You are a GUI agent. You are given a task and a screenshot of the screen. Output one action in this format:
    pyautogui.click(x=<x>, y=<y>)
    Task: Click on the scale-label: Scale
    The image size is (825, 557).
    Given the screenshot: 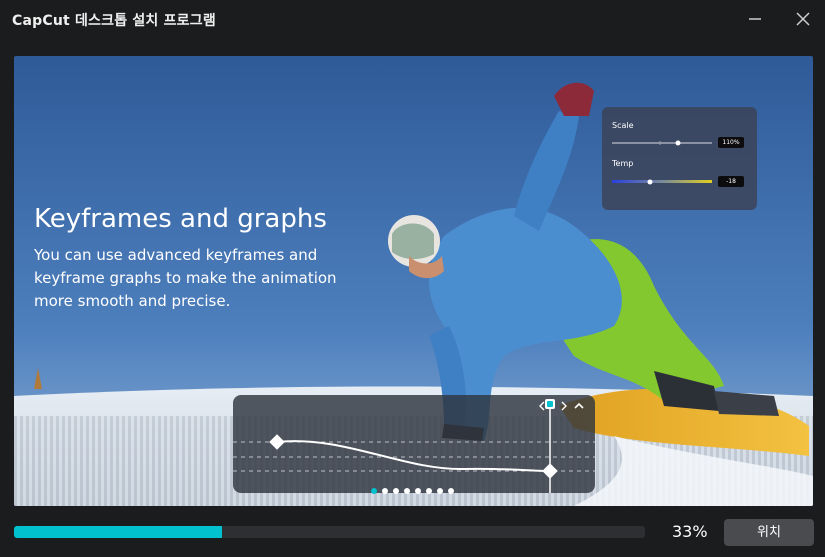 What is the action you would take?
    pyautogui.click(x=623, y=125)
    